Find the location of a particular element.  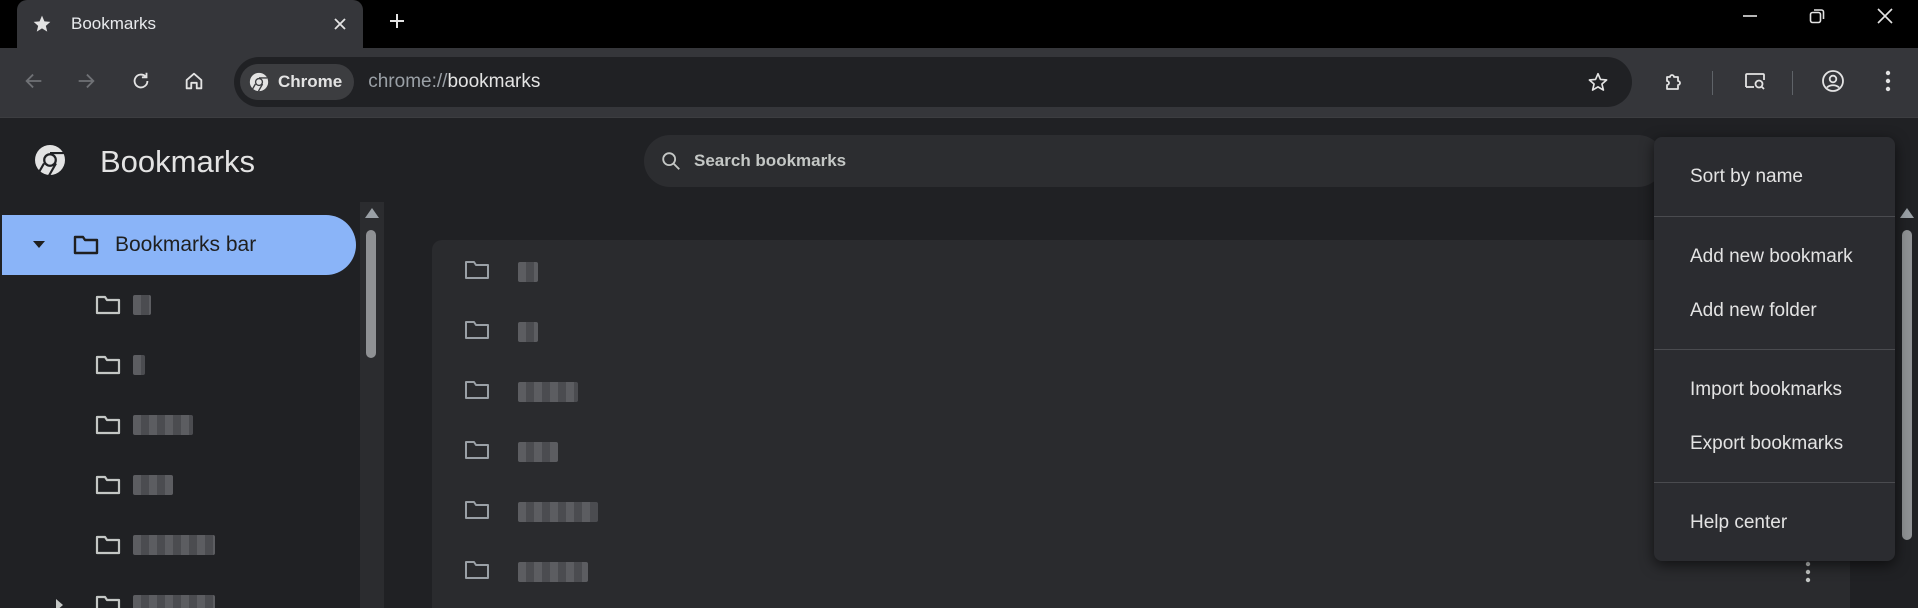

home-button is located at coordinates (194, 83).